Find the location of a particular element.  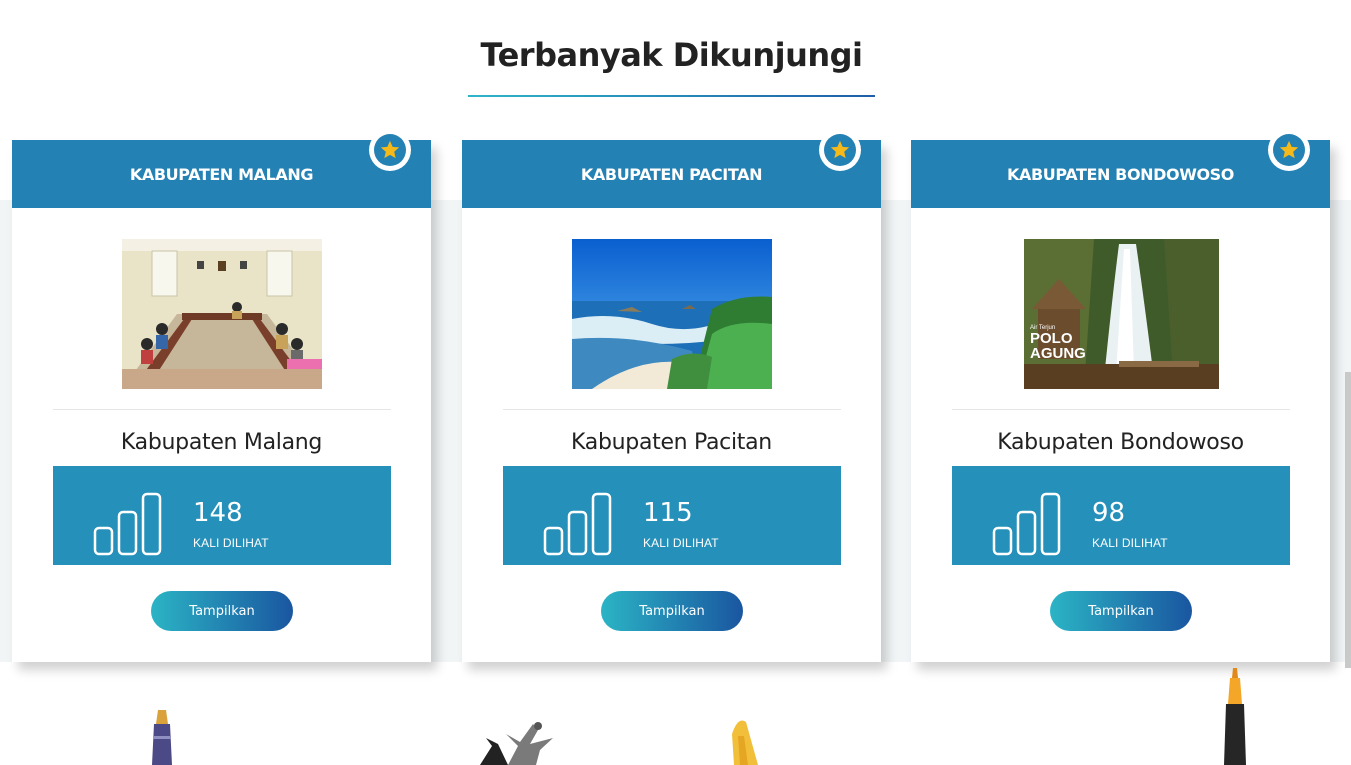

section-title: Terbanyak Dikunjungi is located at coordinates (672, 55).